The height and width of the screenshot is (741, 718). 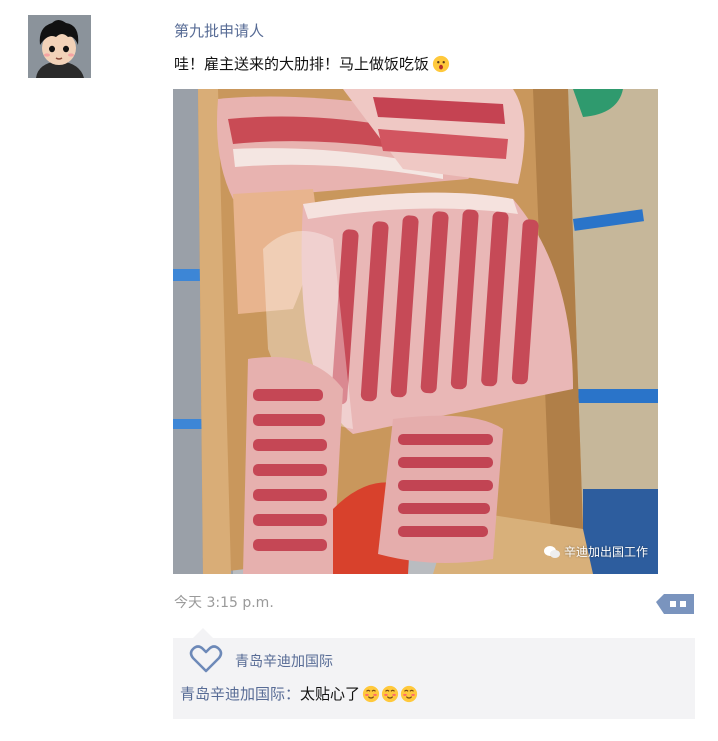 I want to click on surprised-face-emoji-icon, so click(x=441, y=63).